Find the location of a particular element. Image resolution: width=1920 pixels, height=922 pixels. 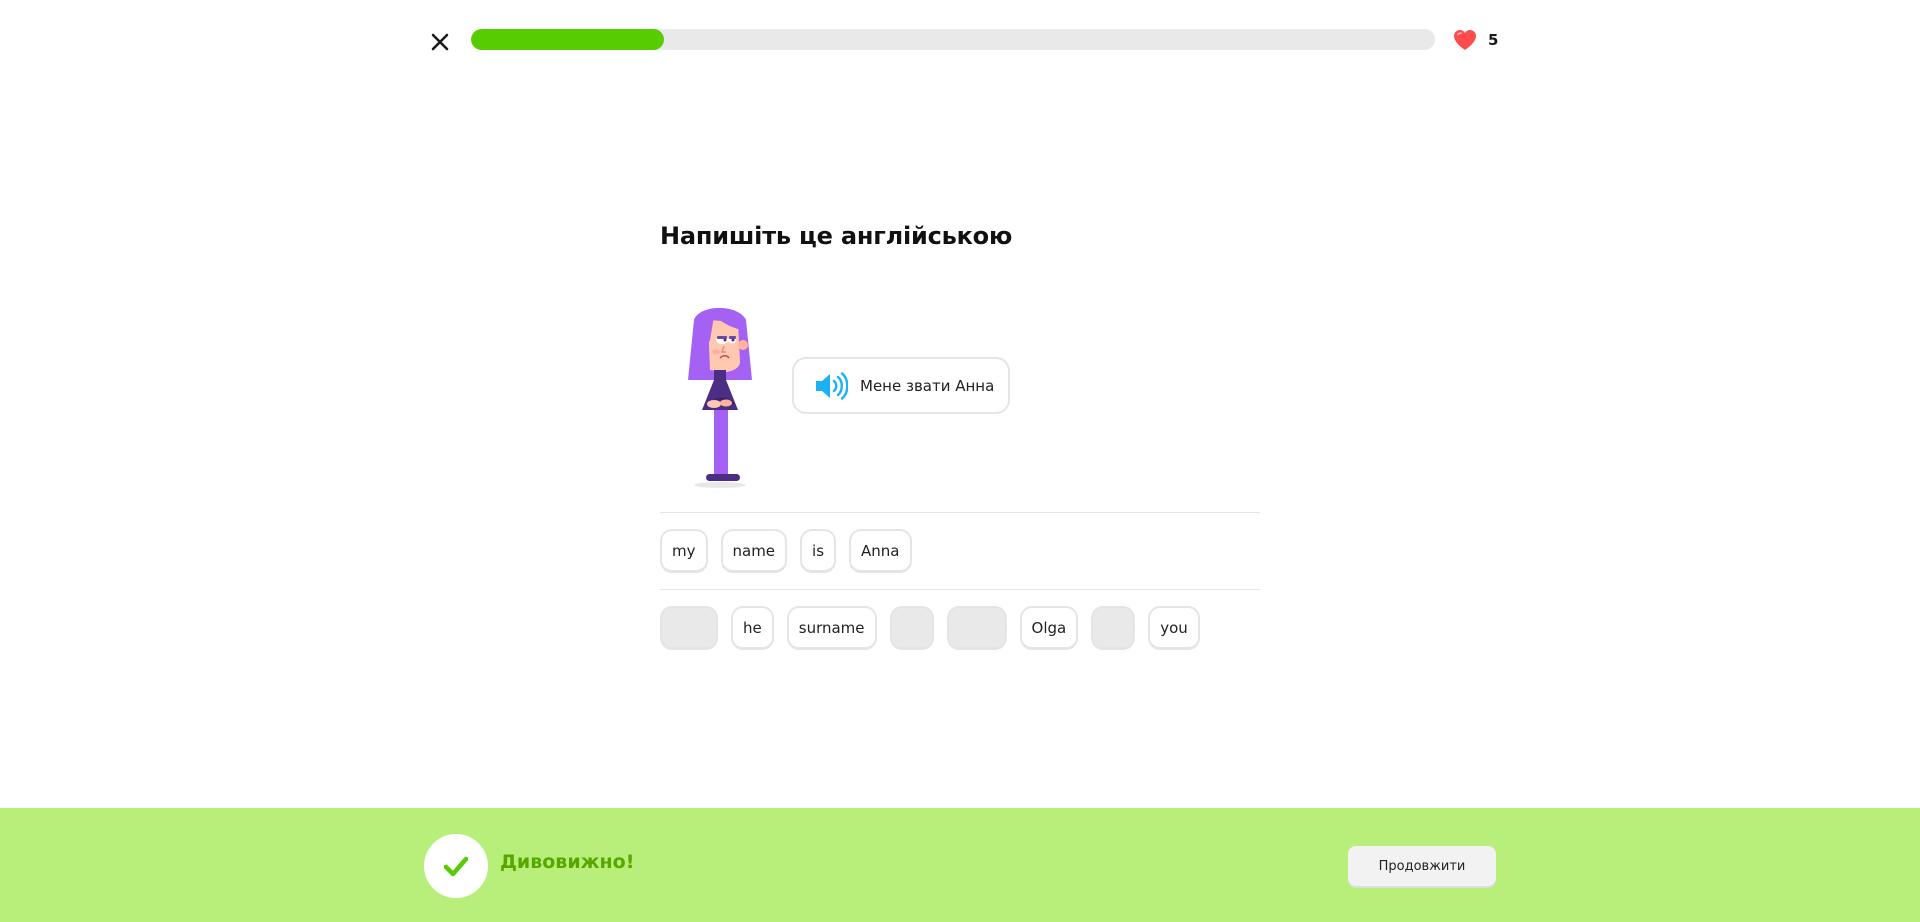

lesson-header: 5 is located at coordinates (961, 41).